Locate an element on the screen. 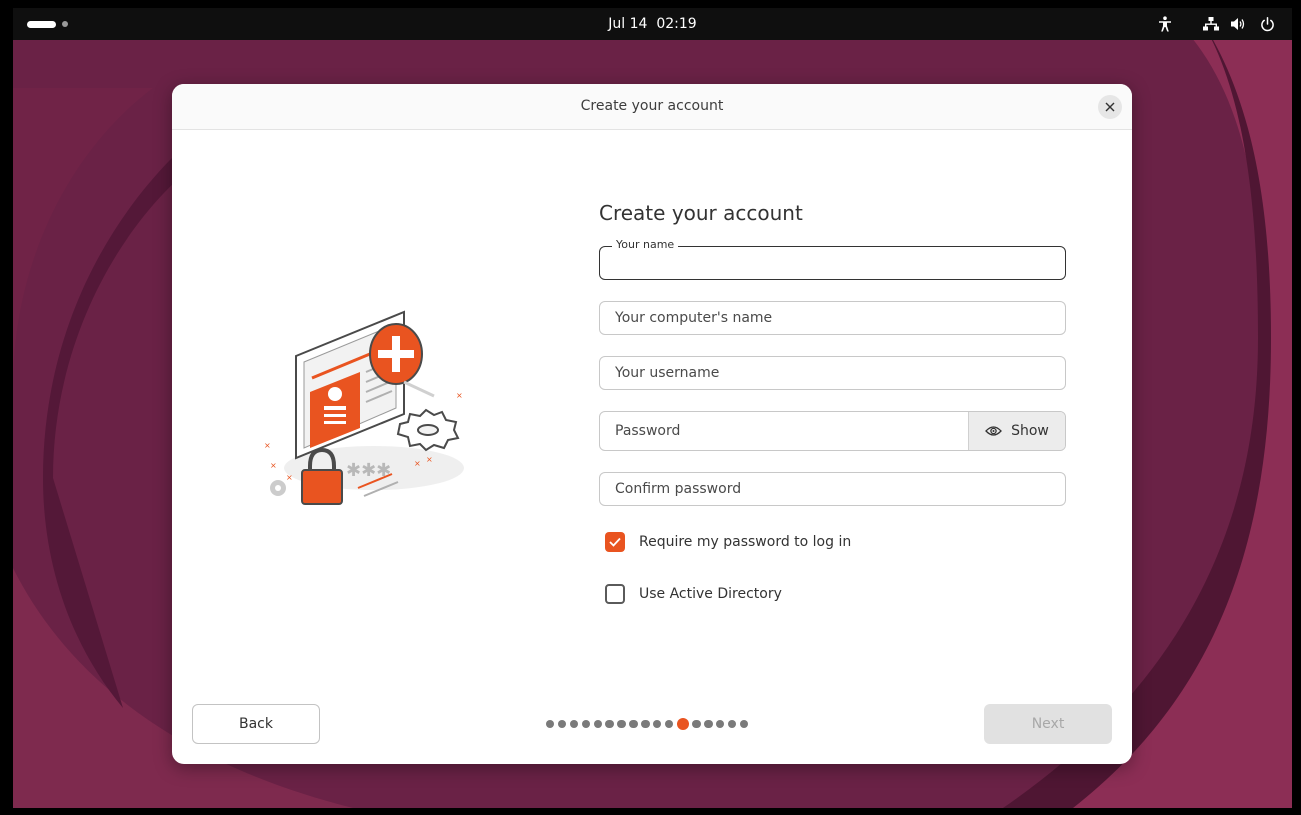 This screenshot has width=1301, height=815. require-password-check-box is located at coordinates (615, 542).